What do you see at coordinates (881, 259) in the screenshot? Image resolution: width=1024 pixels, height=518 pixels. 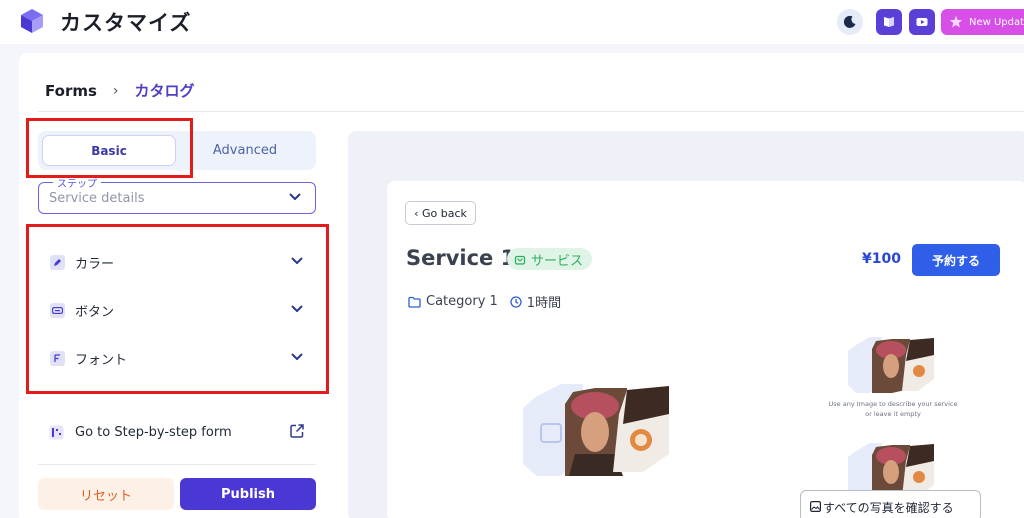 I see `service-price: ¥100` at bounding box center [881, 259].